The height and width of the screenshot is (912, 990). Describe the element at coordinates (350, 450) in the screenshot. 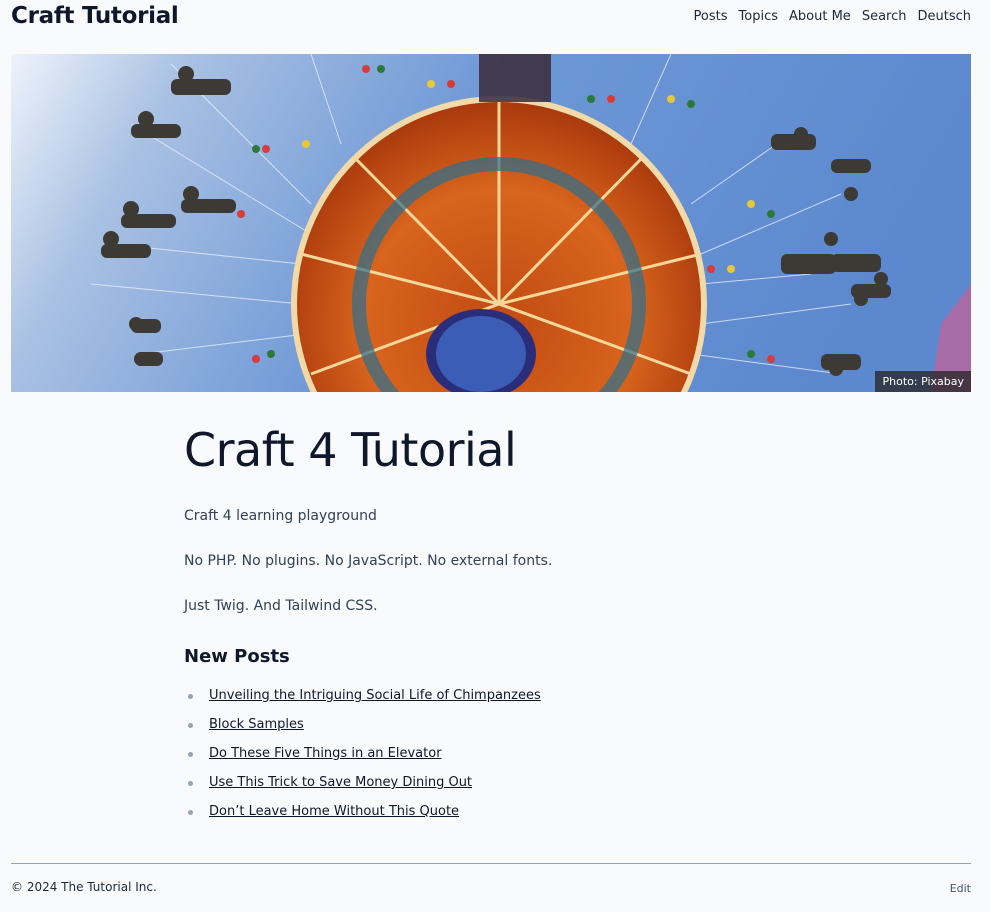

I see `page-title: Craft 4 Tutorial` at that location.